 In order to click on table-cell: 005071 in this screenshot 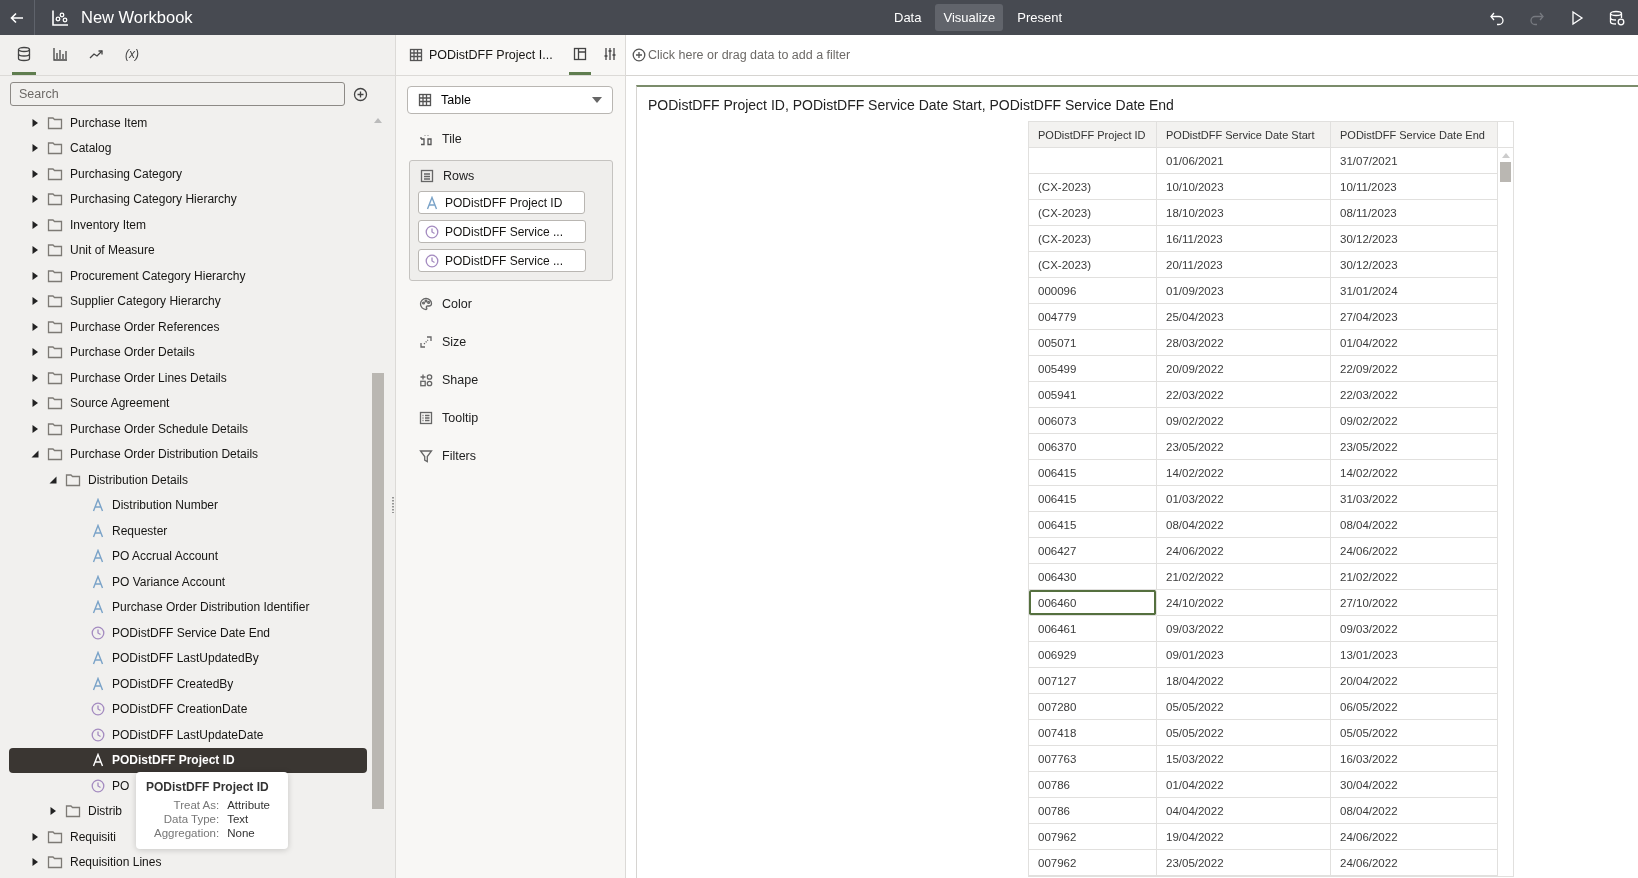, I will do `click(1093, 343)`.